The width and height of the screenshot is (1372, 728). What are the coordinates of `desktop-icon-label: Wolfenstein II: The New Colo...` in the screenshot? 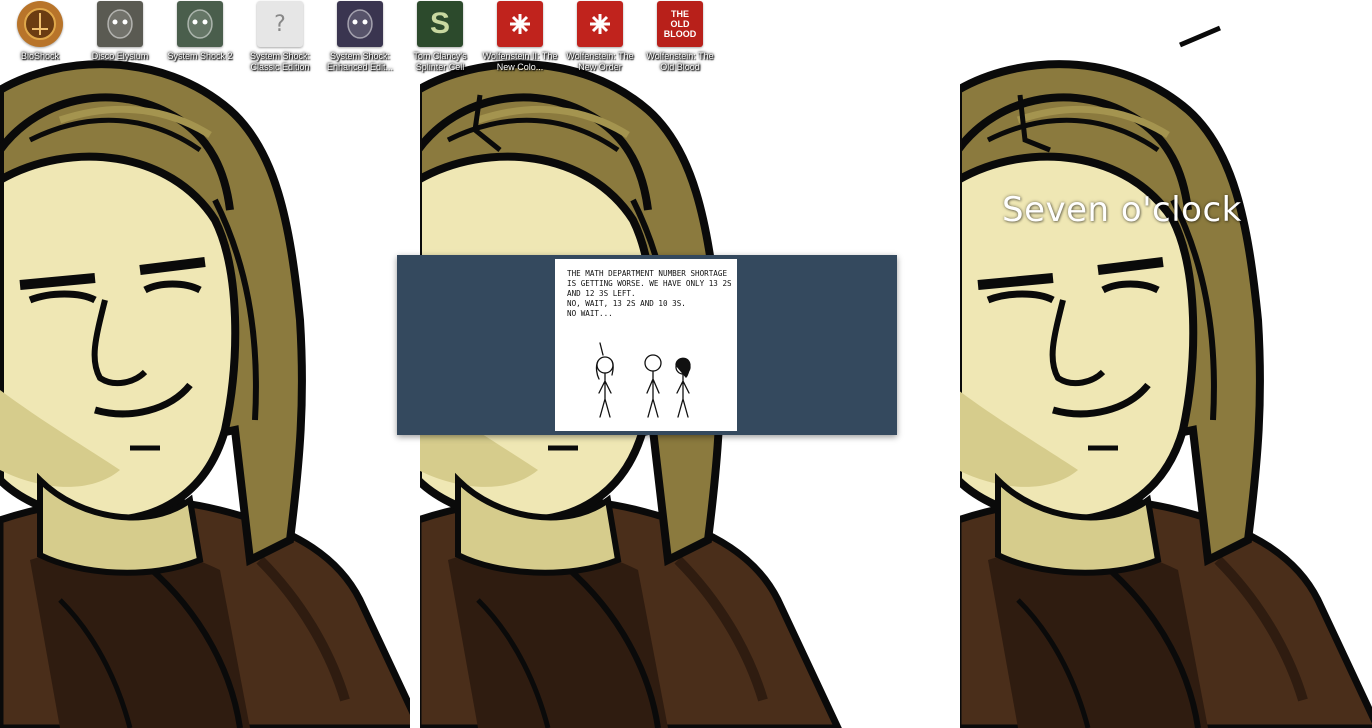 It's located at (520, 61).